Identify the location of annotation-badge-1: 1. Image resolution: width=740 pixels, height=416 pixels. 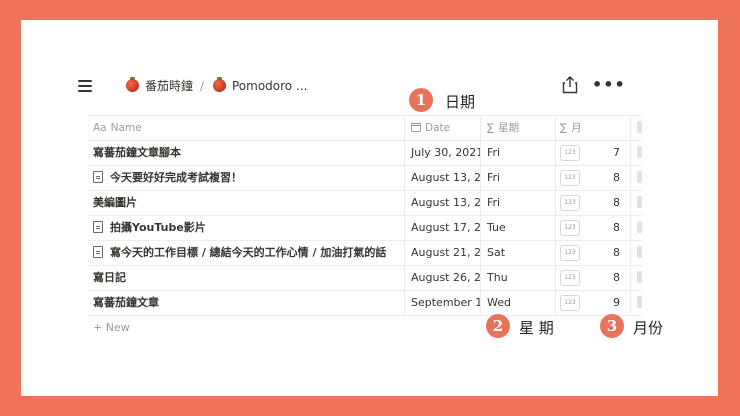
(421, 100).